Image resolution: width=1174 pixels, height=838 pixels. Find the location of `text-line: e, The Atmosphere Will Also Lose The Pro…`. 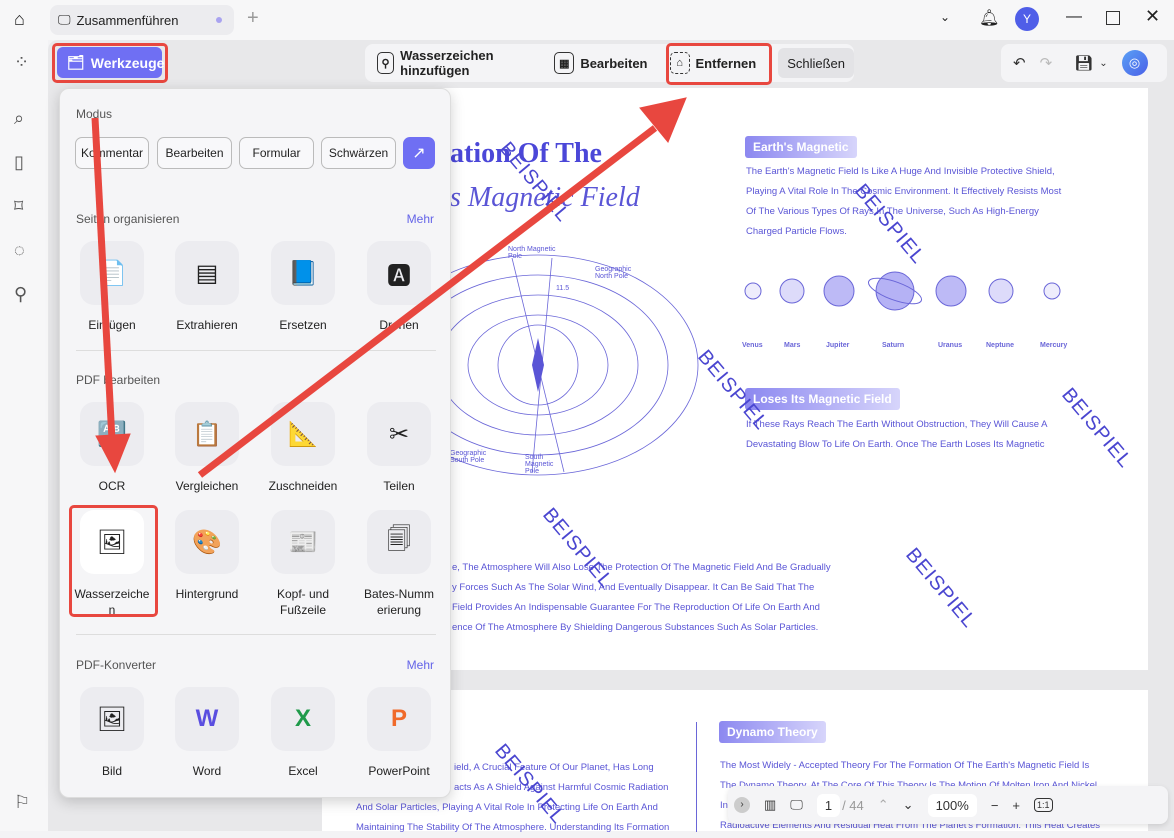

text-line: e, The Atmosphere Will Also Lose The Pro… is located at coordinates (641, 567).